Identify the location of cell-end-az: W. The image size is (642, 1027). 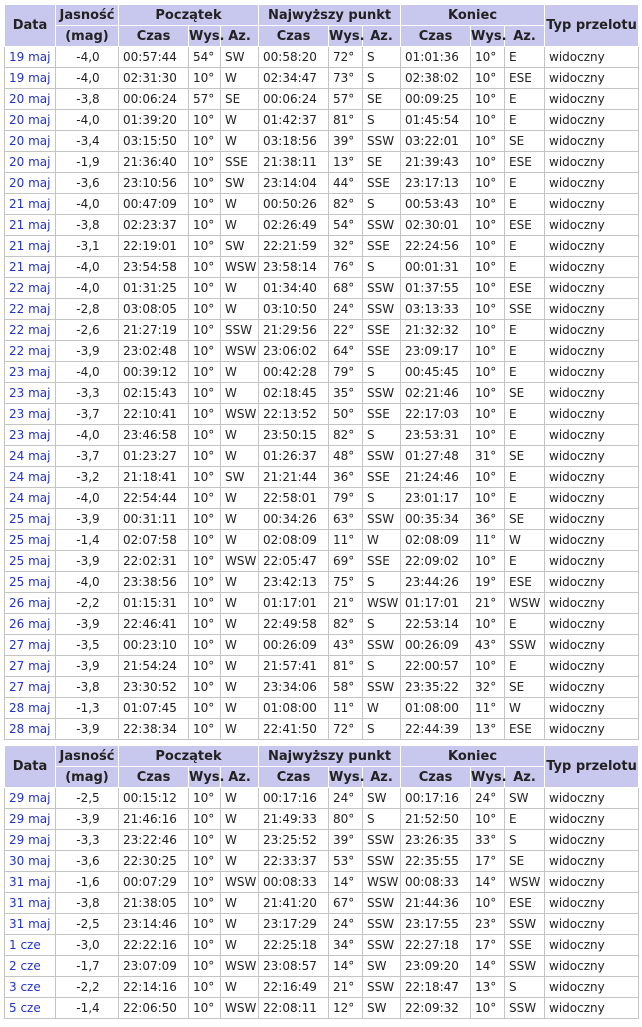
(525, 540).